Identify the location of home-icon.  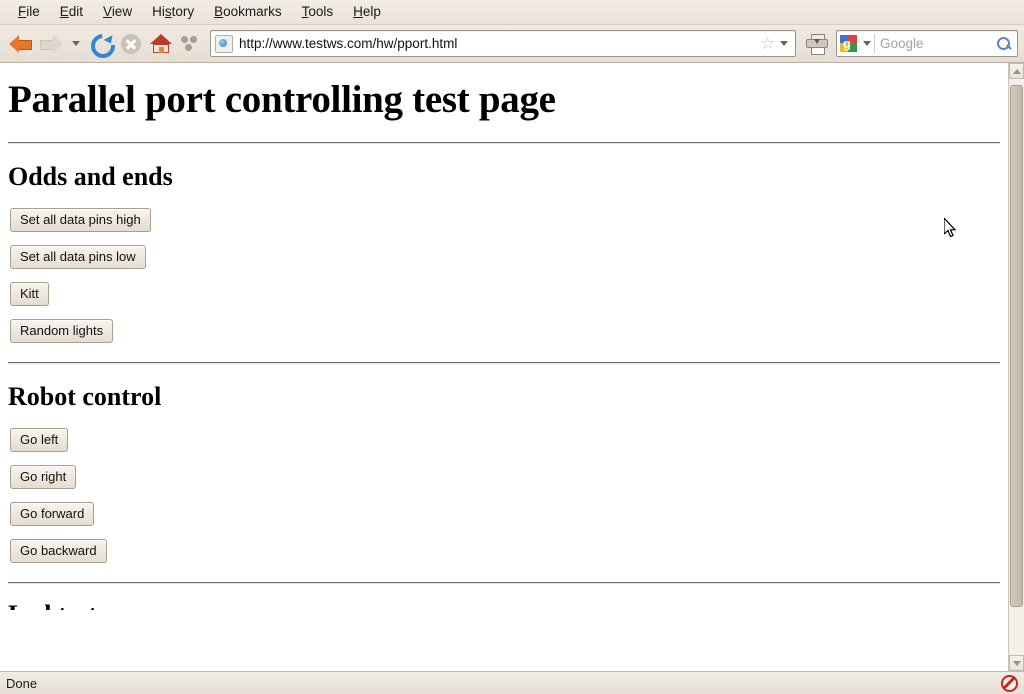
(161, 43).